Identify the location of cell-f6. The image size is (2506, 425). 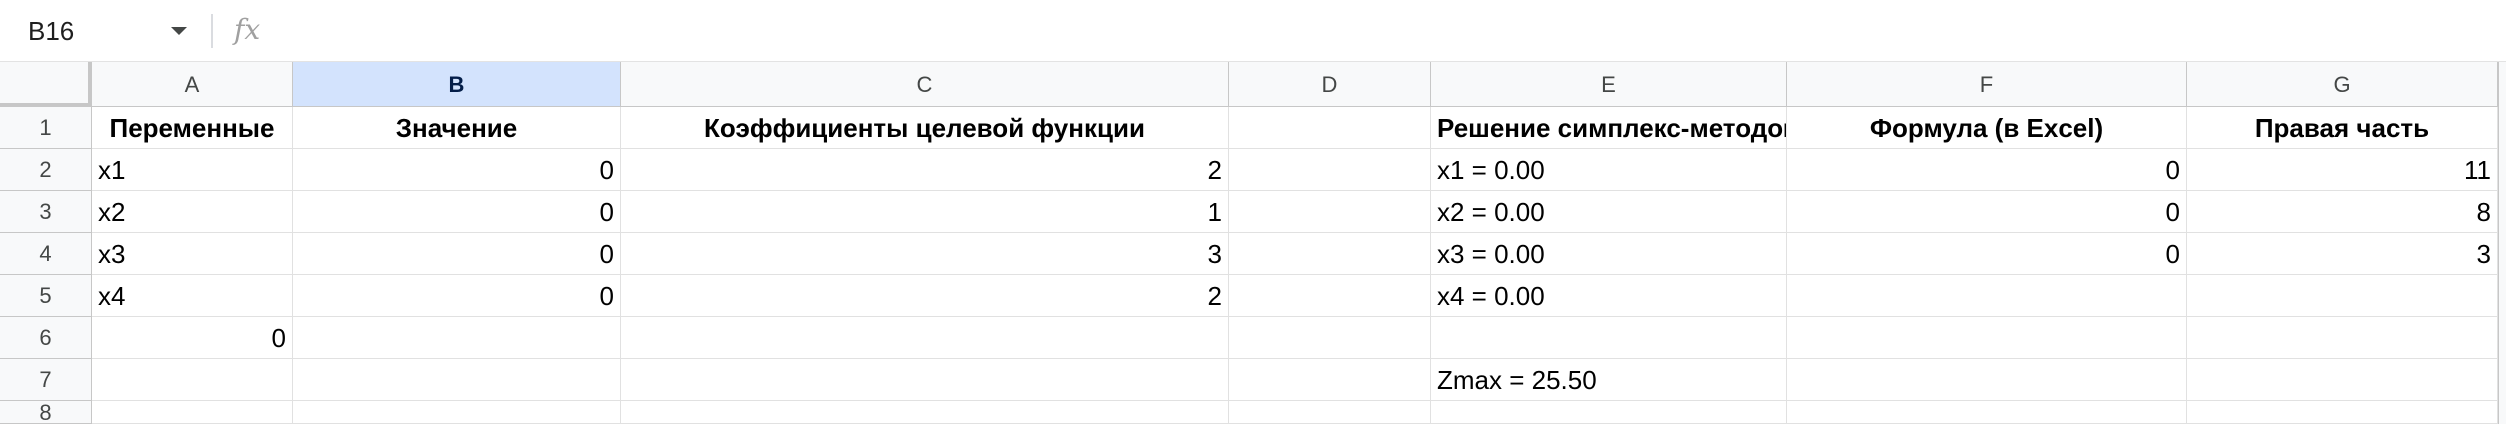
(1987, 338).